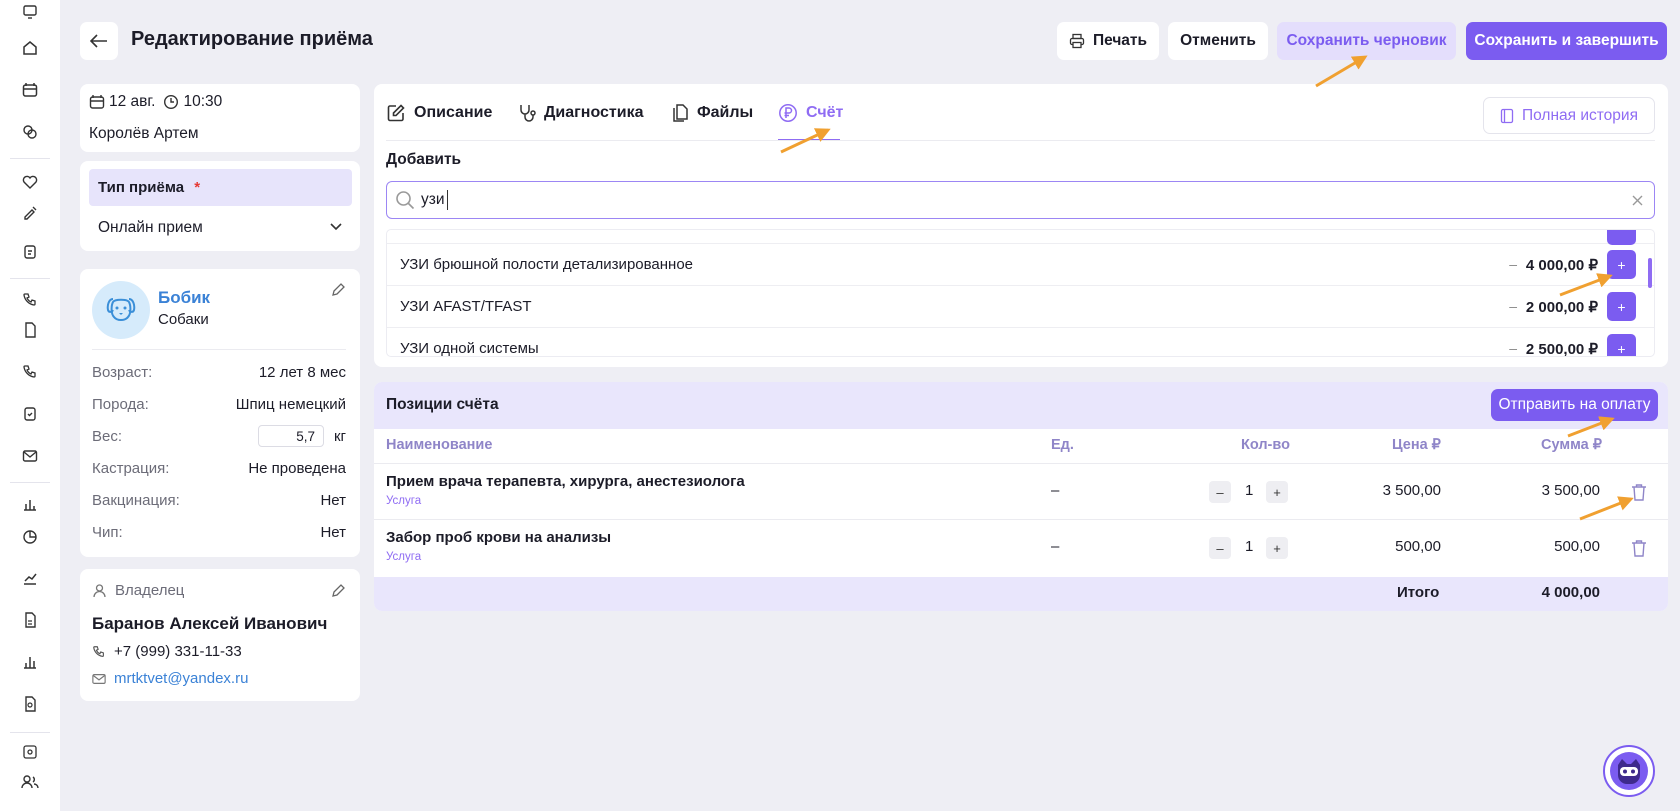 This screenshot has height=811, width=1680. I want to click on cancel-button: Отменить, so click(1218, 41).